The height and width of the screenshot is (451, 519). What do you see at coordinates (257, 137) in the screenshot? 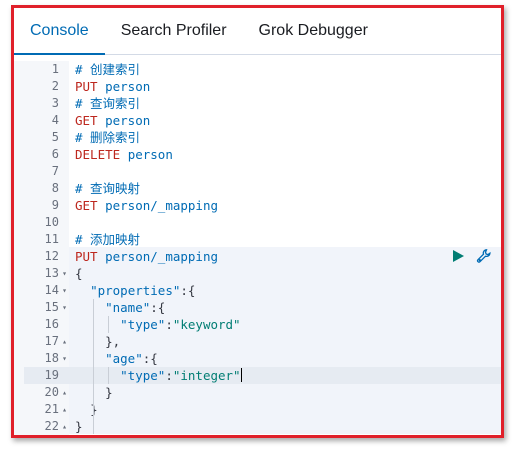
I see `code-line: 5 # 删除索引` at bounding box center [257, 137].